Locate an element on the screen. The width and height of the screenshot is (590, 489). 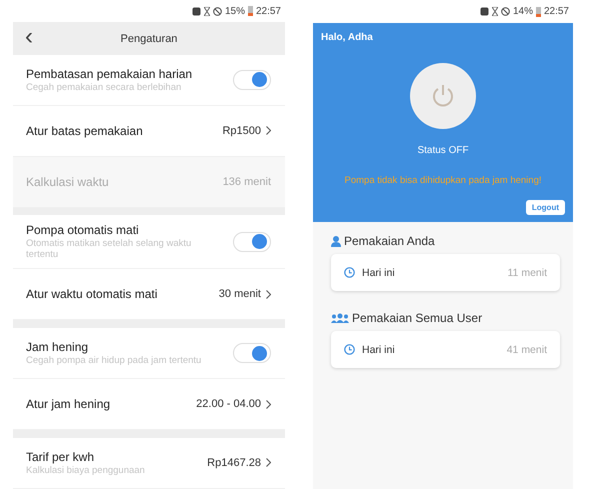
settings-row: Pembatasan pemakaian harian Cegah pemakaian secara berlebihan is located at coordinates (149, 80).